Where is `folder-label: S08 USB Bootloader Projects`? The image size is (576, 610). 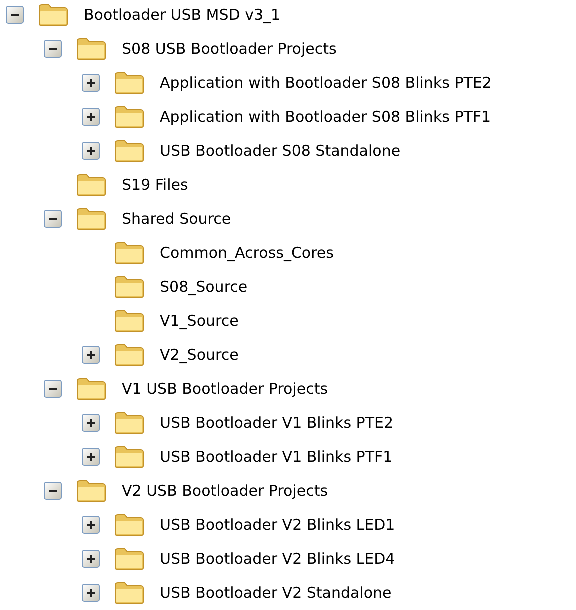
folder-label: S08 USB Bootloader Projects is located at coordinates (229, 49).